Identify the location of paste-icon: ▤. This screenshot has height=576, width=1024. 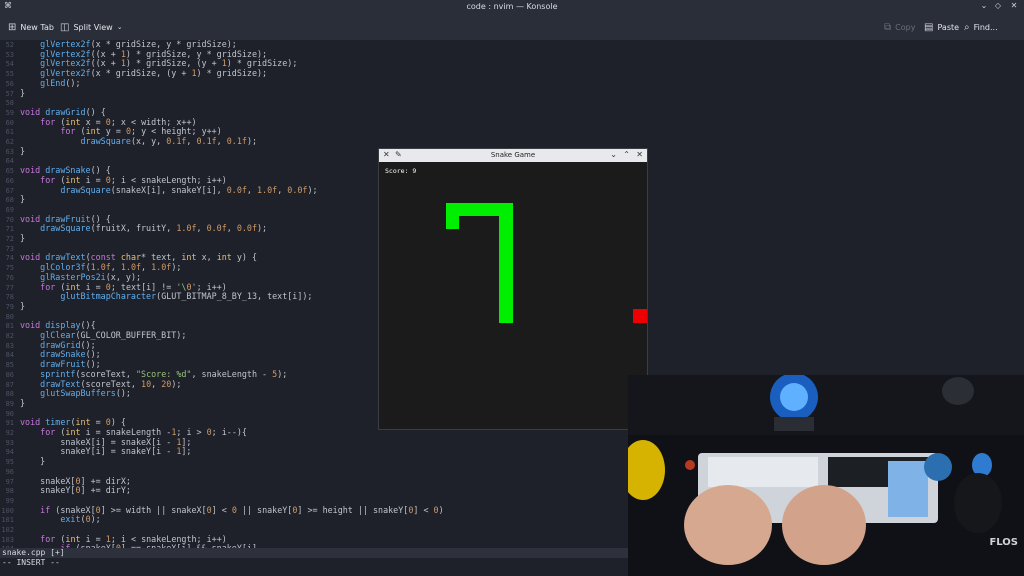
(929, 27).